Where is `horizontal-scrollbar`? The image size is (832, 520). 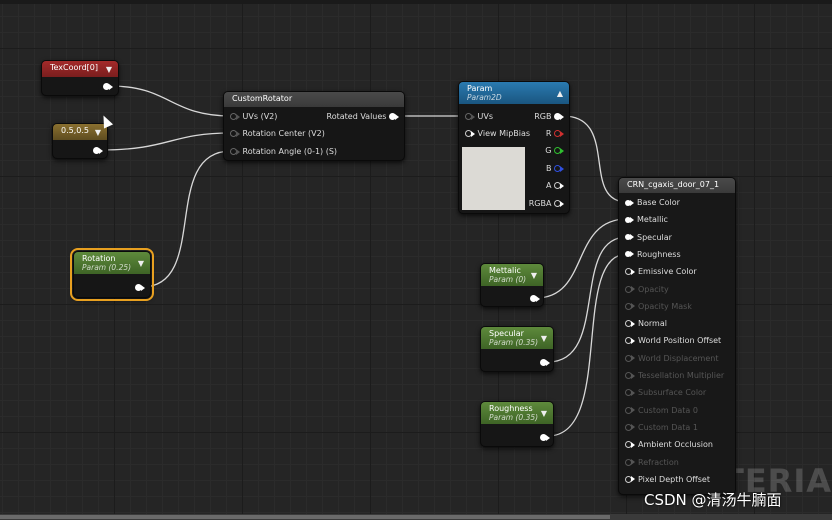
horizontal-scrollbar is located at coordinates (416, 517).